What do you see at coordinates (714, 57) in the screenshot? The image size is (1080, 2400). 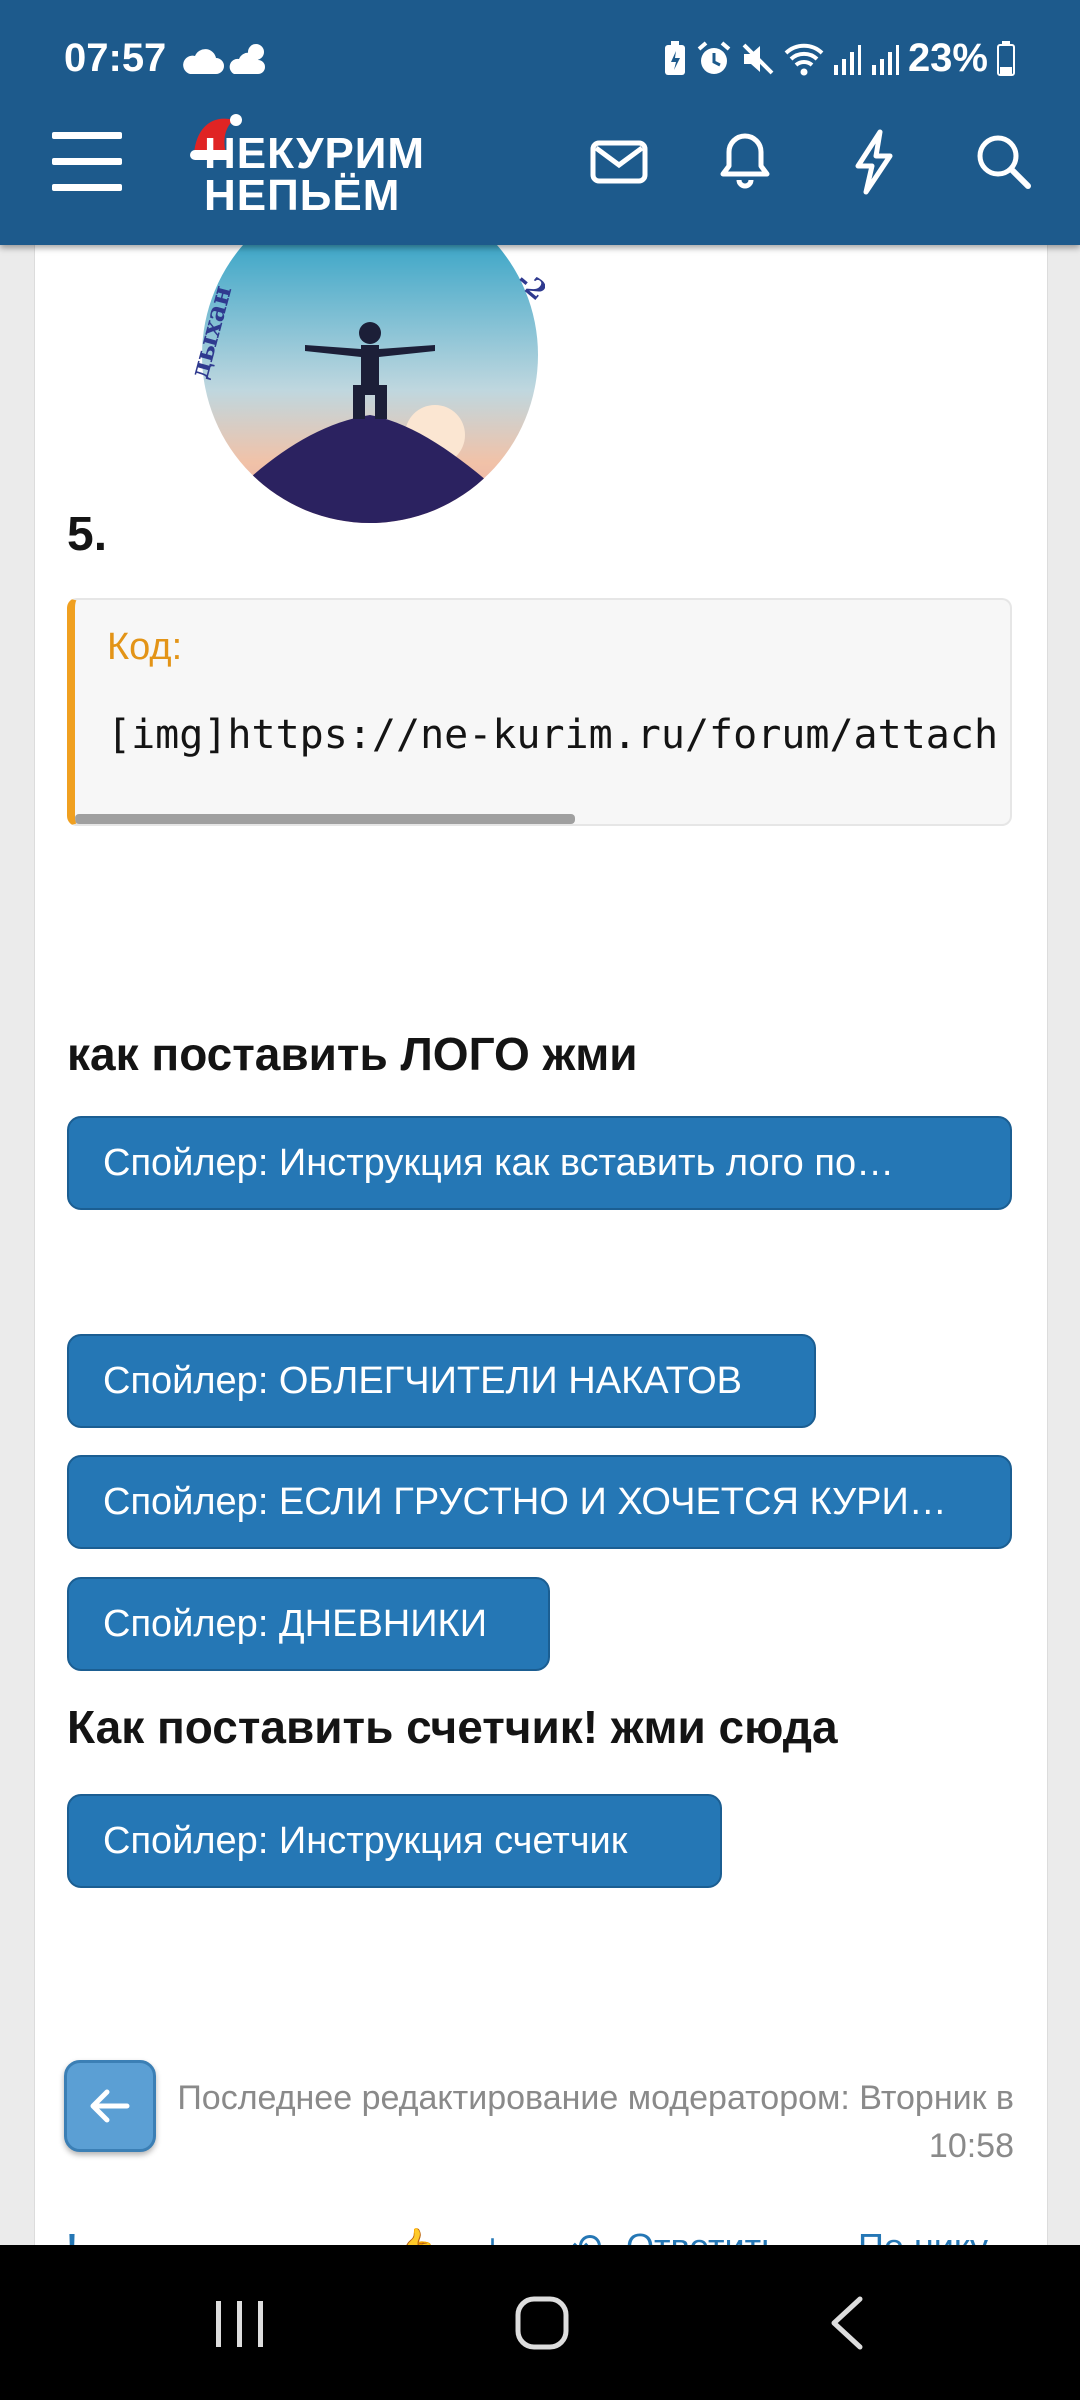 I see `alarm-icon` at bounding box center [714, 57].